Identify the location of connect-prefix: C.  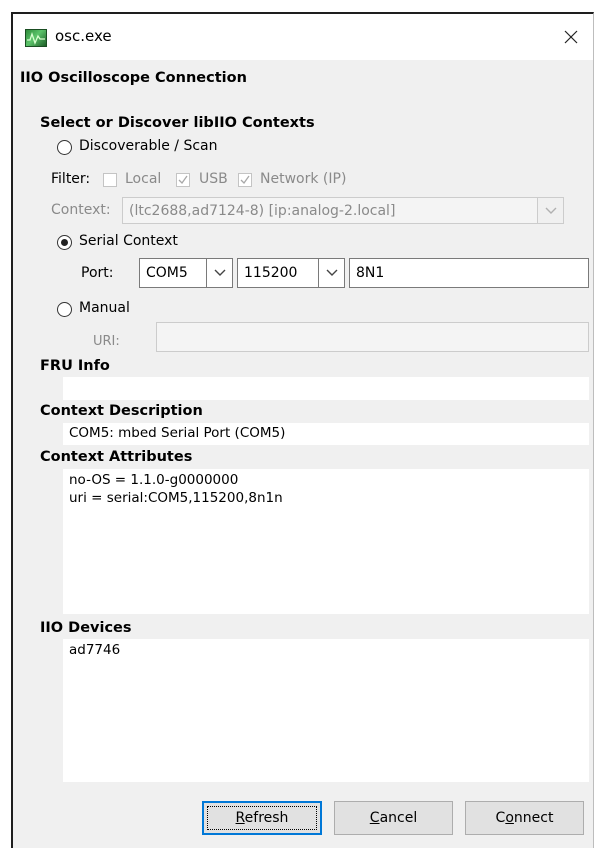
(500, 818).